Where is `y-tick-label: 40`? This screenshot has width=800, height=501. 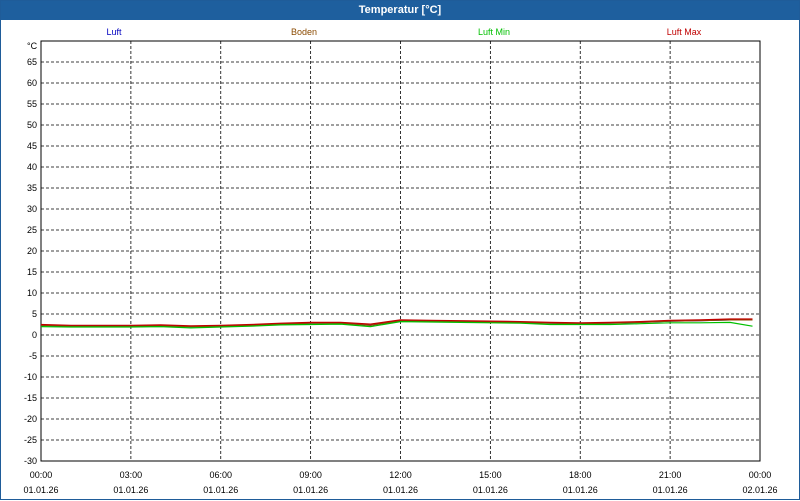 y-tick-label: 40 is located at coordinates (32, 167).